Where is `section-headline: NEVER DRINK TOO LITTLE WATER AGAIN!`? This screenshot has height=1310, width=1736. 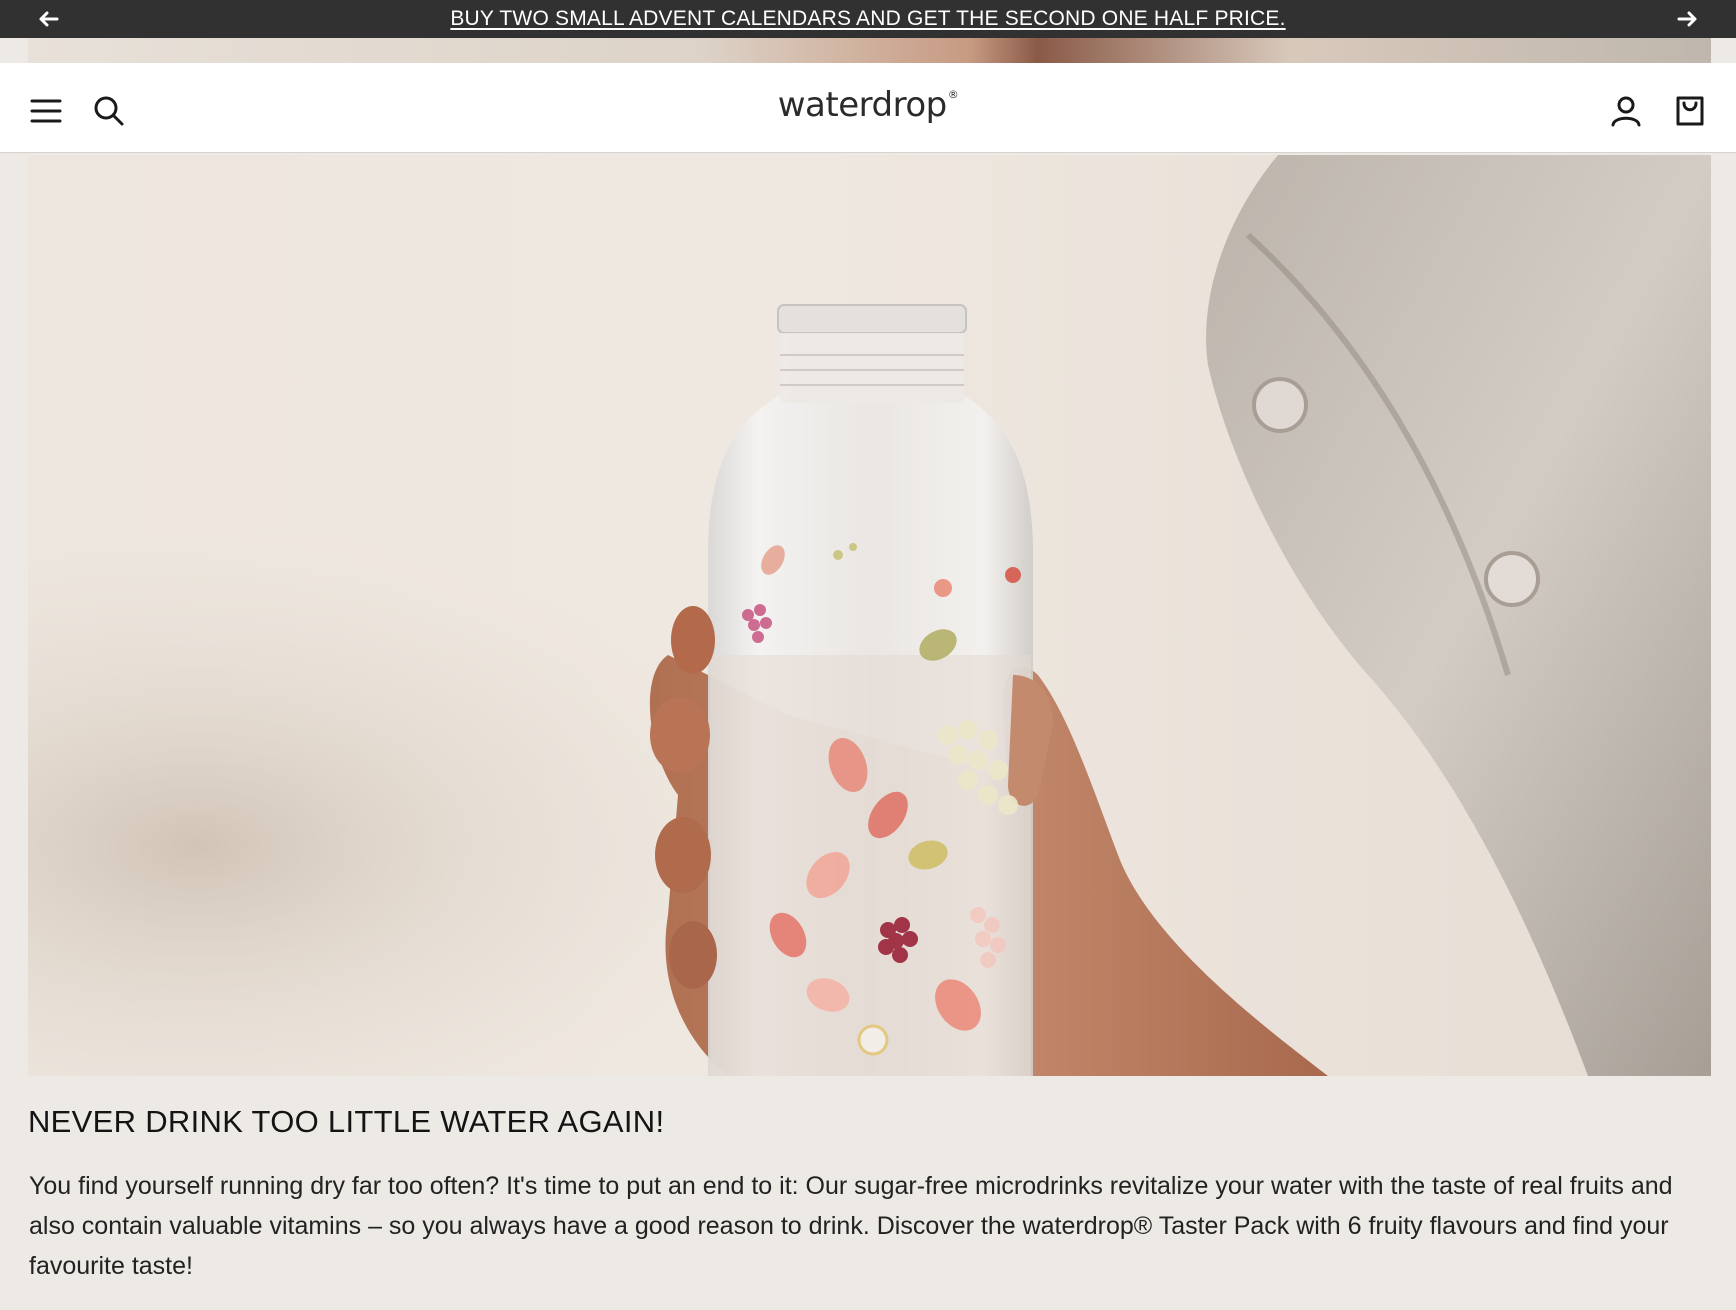
section-headline: NEVER DRINK TOO LITTLE WATER AGAIN! is located at coordinates (346, 1121).